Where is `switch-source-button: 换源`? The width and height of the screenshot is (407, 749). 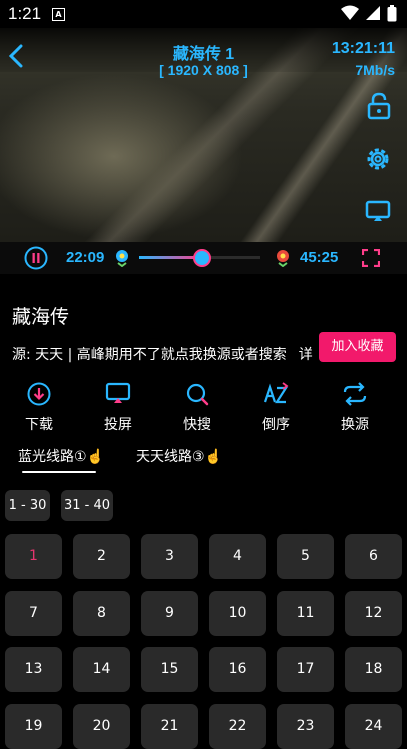 switch-source-button: 换源 is located at coordinates (355, 408).